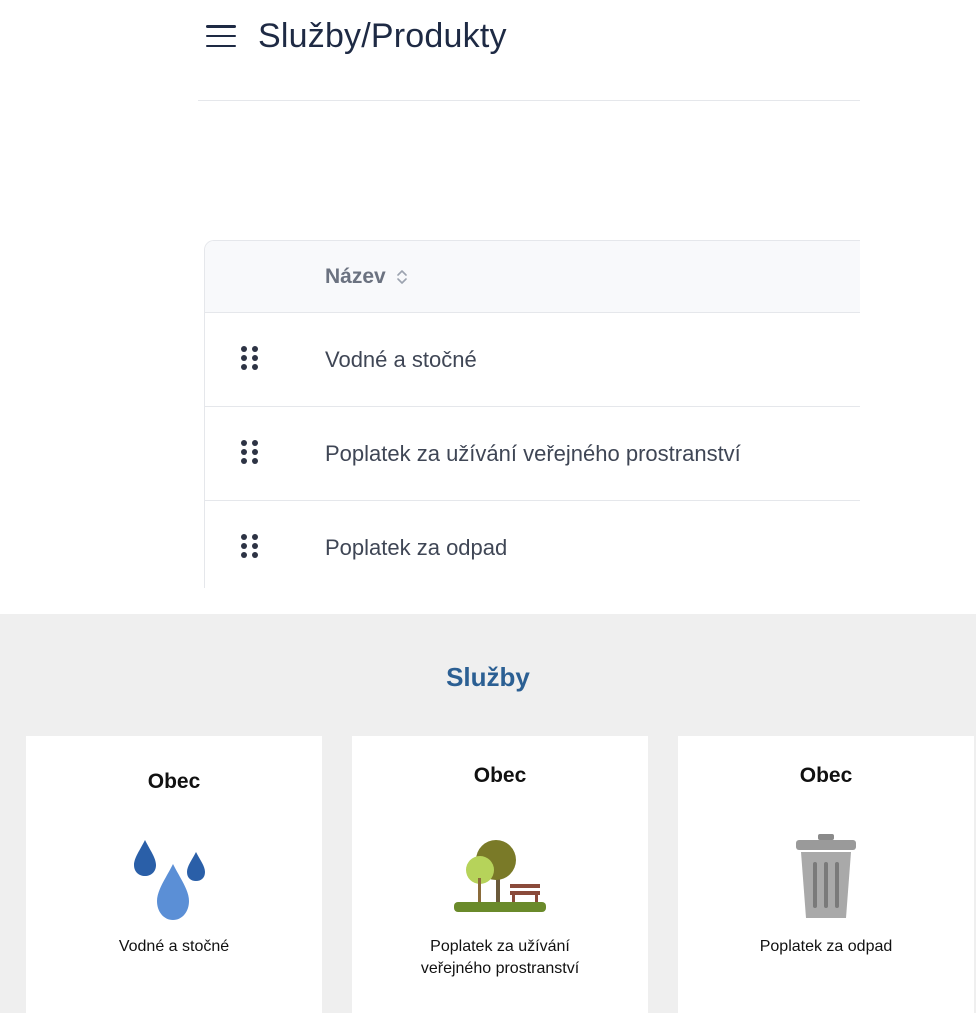 The height and width of the screenshot is (1013, 976). What do you see at coordinates (826, 946) in the screenshot?
I see `card-service-label: Poplatek za odpad` at bounding box center [826, 946].